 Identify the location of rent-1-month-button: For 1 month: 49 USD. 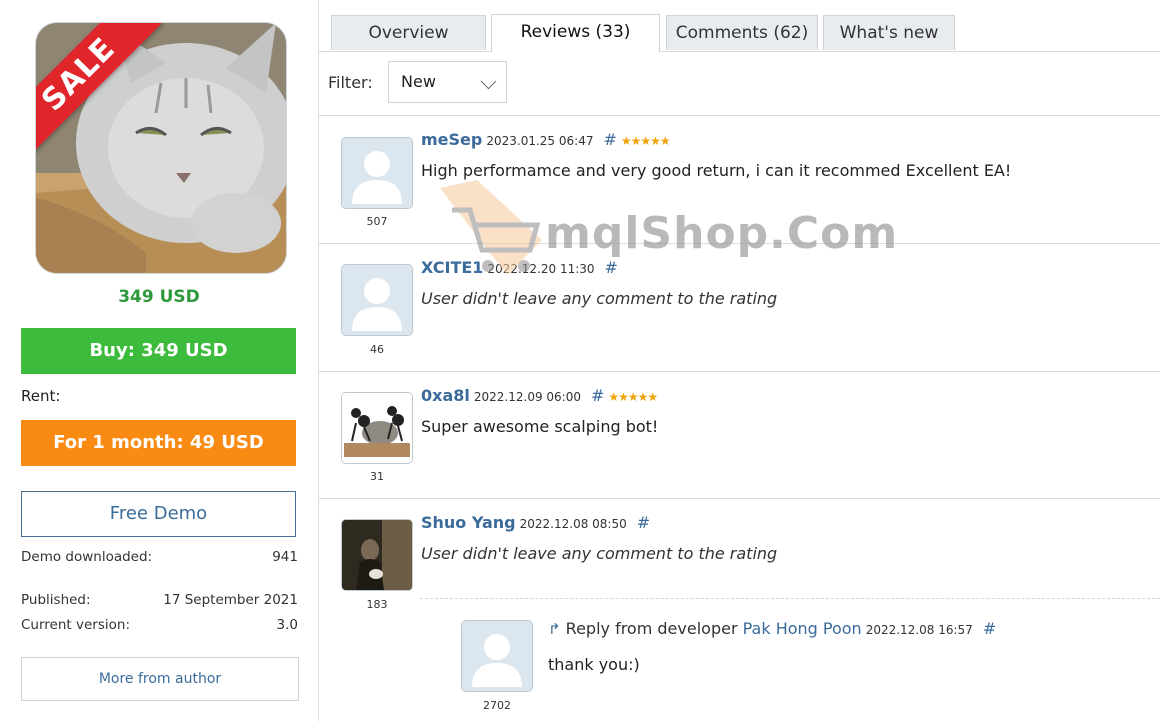
(158, 443).